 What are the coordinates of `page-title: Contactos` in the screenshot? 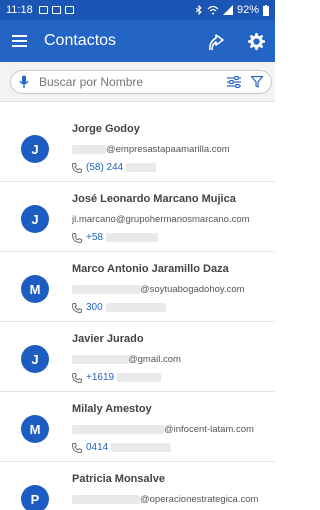 It's located at (80, 40).